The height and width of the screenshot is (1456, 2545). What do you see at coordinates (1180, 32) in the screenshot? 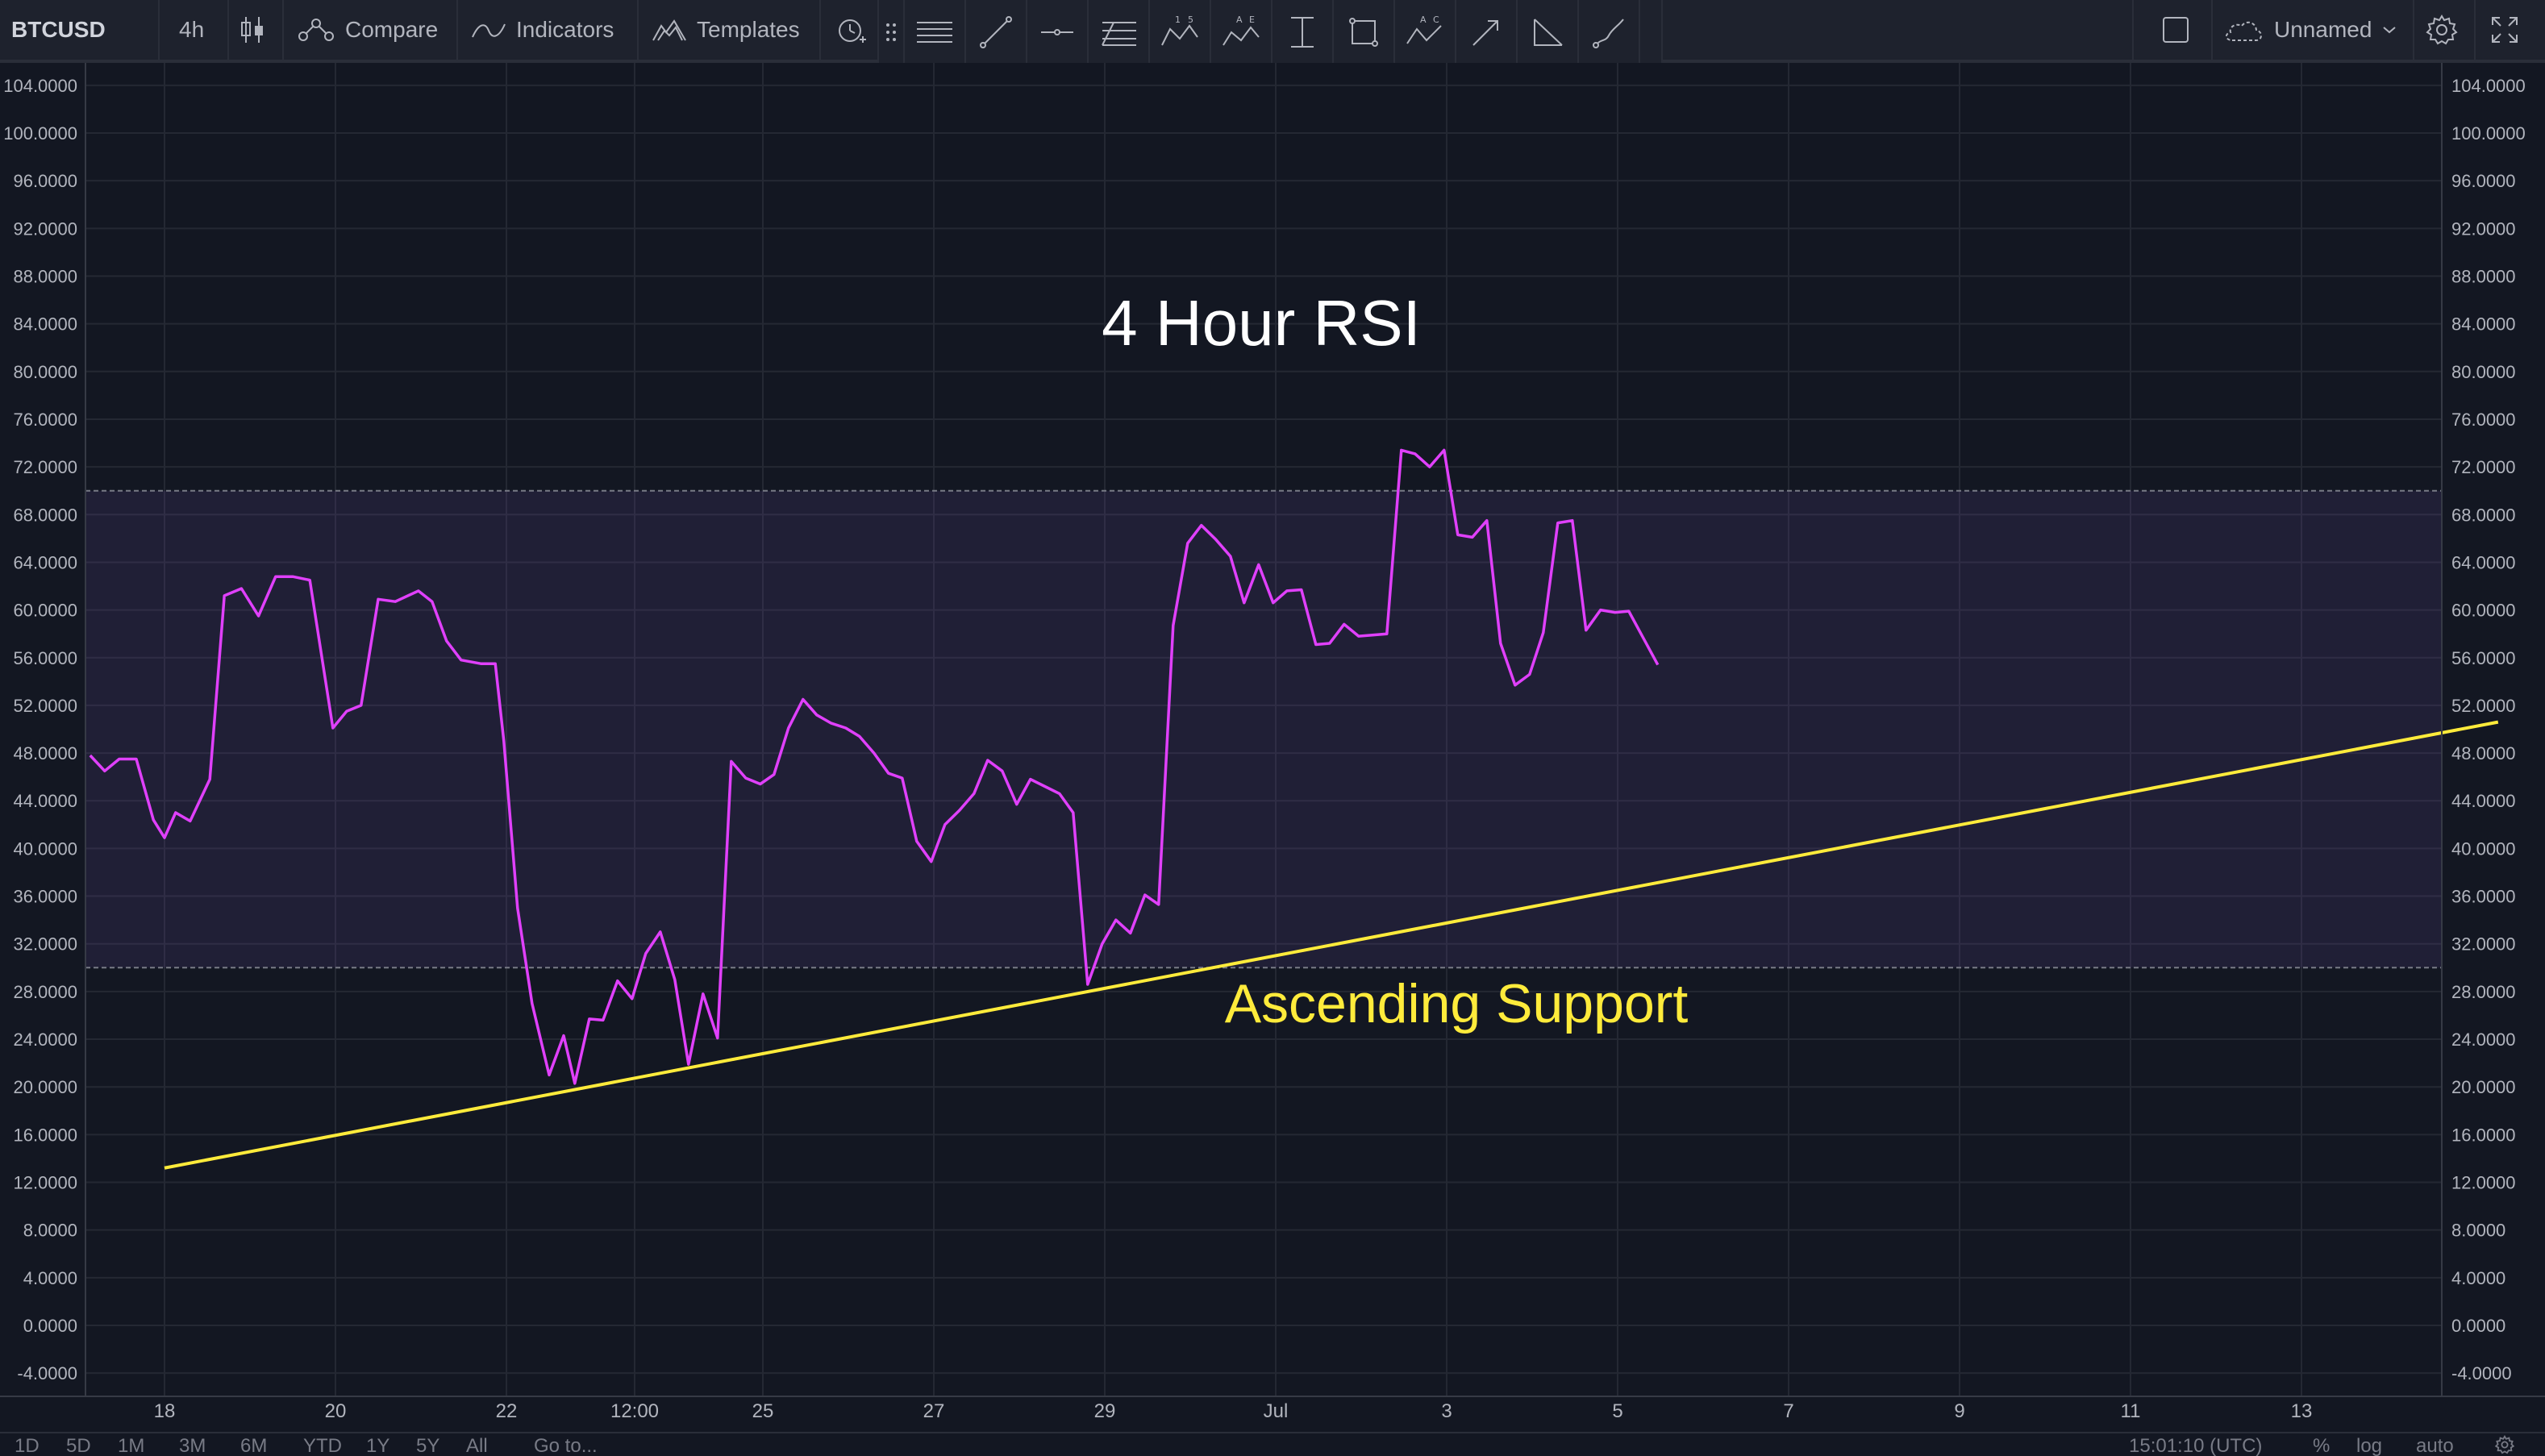
I see `tool-xabcd-pattern: 15` at bounding box center [1180, 32].